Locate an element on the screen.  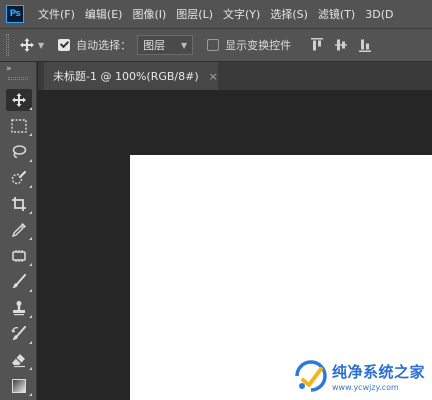
show-transform-label: 显示变换控件 is located at coordinates (258, 45).